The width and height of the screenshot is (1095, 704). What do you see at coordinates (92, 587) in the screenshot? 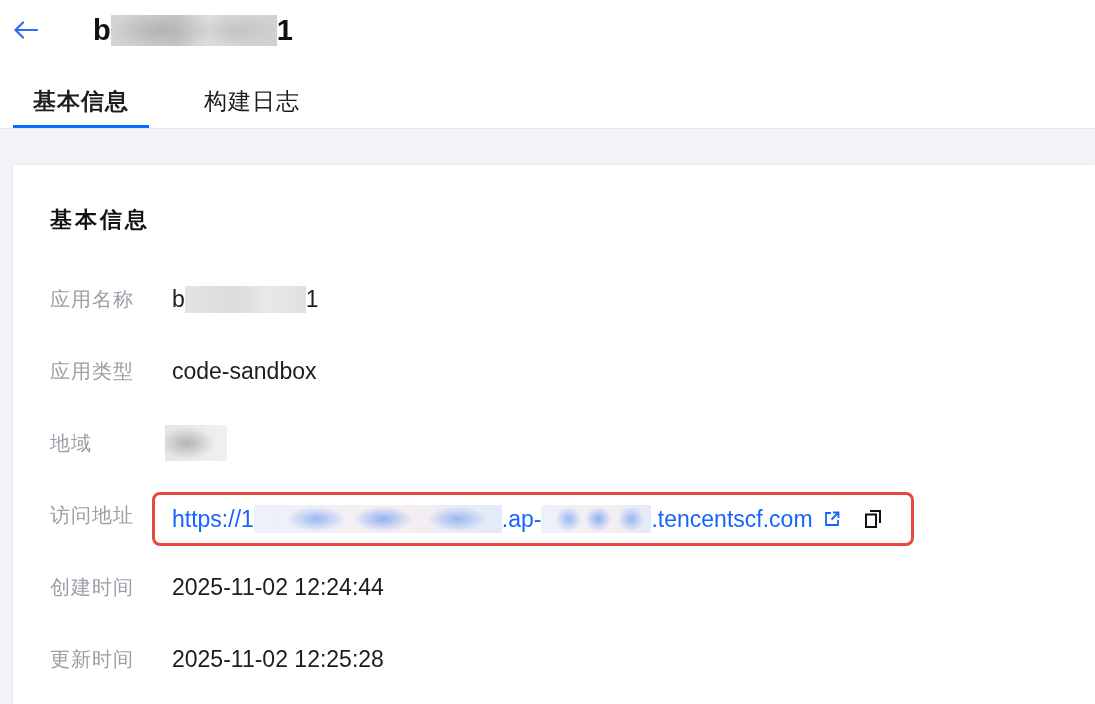
I see `field-label: 创建时间` at bounding box center [92, 587].